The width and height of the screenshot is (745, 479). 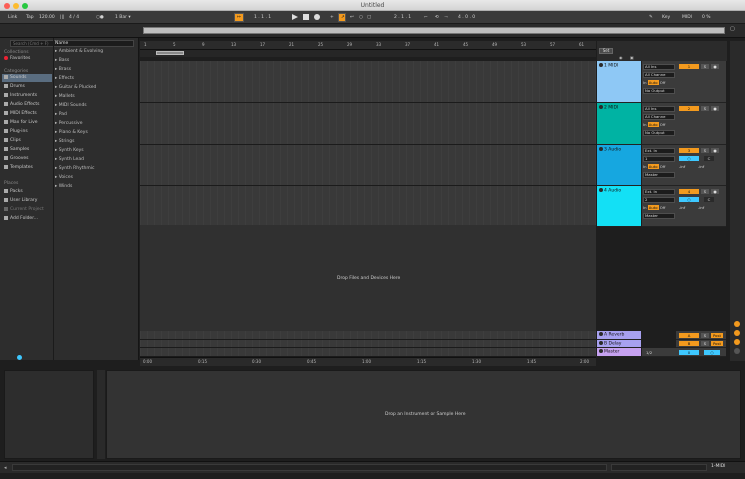 What do you see at coordinates (368, 352) in the screenshot?
I see `master-lane` at bounding box center [368, 352].